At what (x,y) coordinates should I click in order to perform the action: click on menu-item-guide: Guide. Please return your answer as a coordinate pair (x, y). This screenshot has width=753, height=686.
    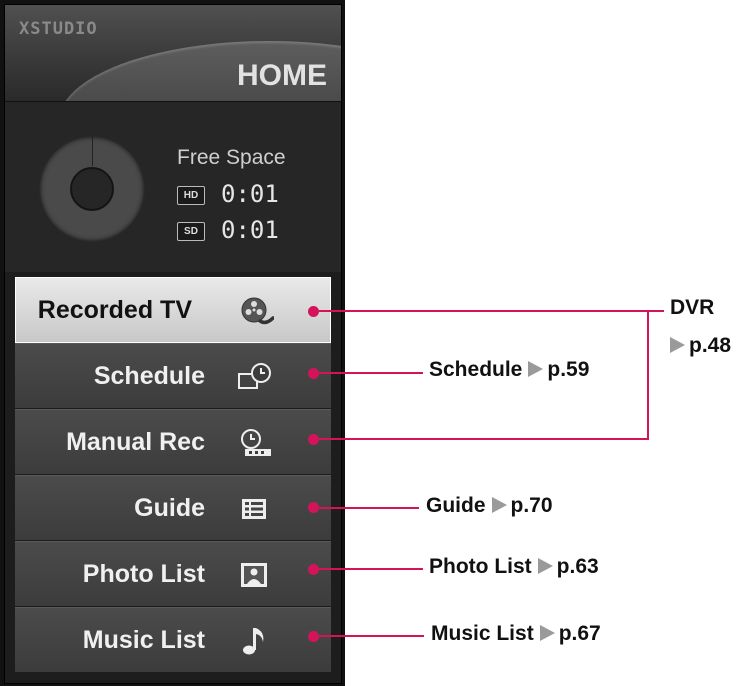
    Looking at the image, I should click on (173, 508).